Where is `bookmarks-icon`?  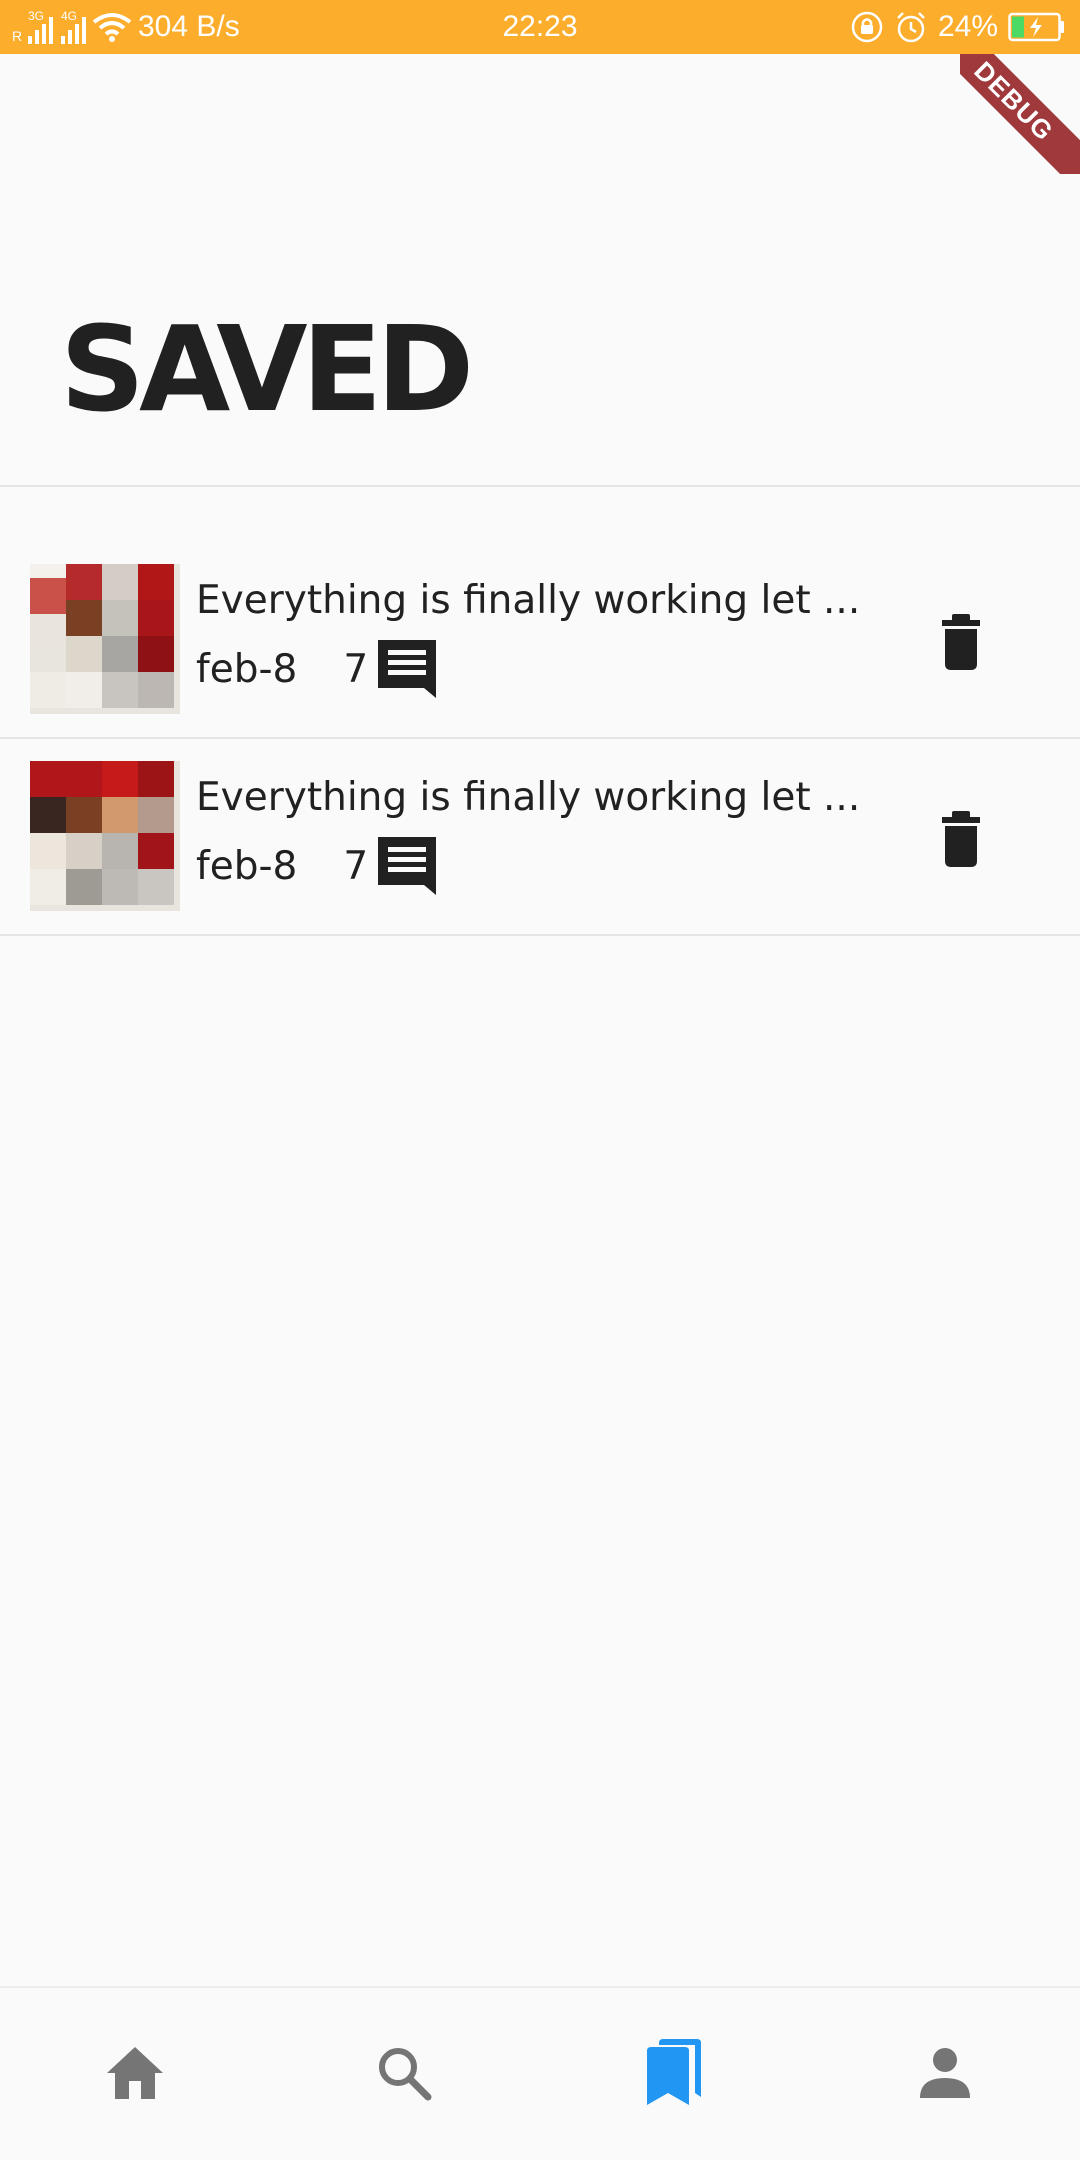
bookmarks-icon is located at coordinates (674, 2072).